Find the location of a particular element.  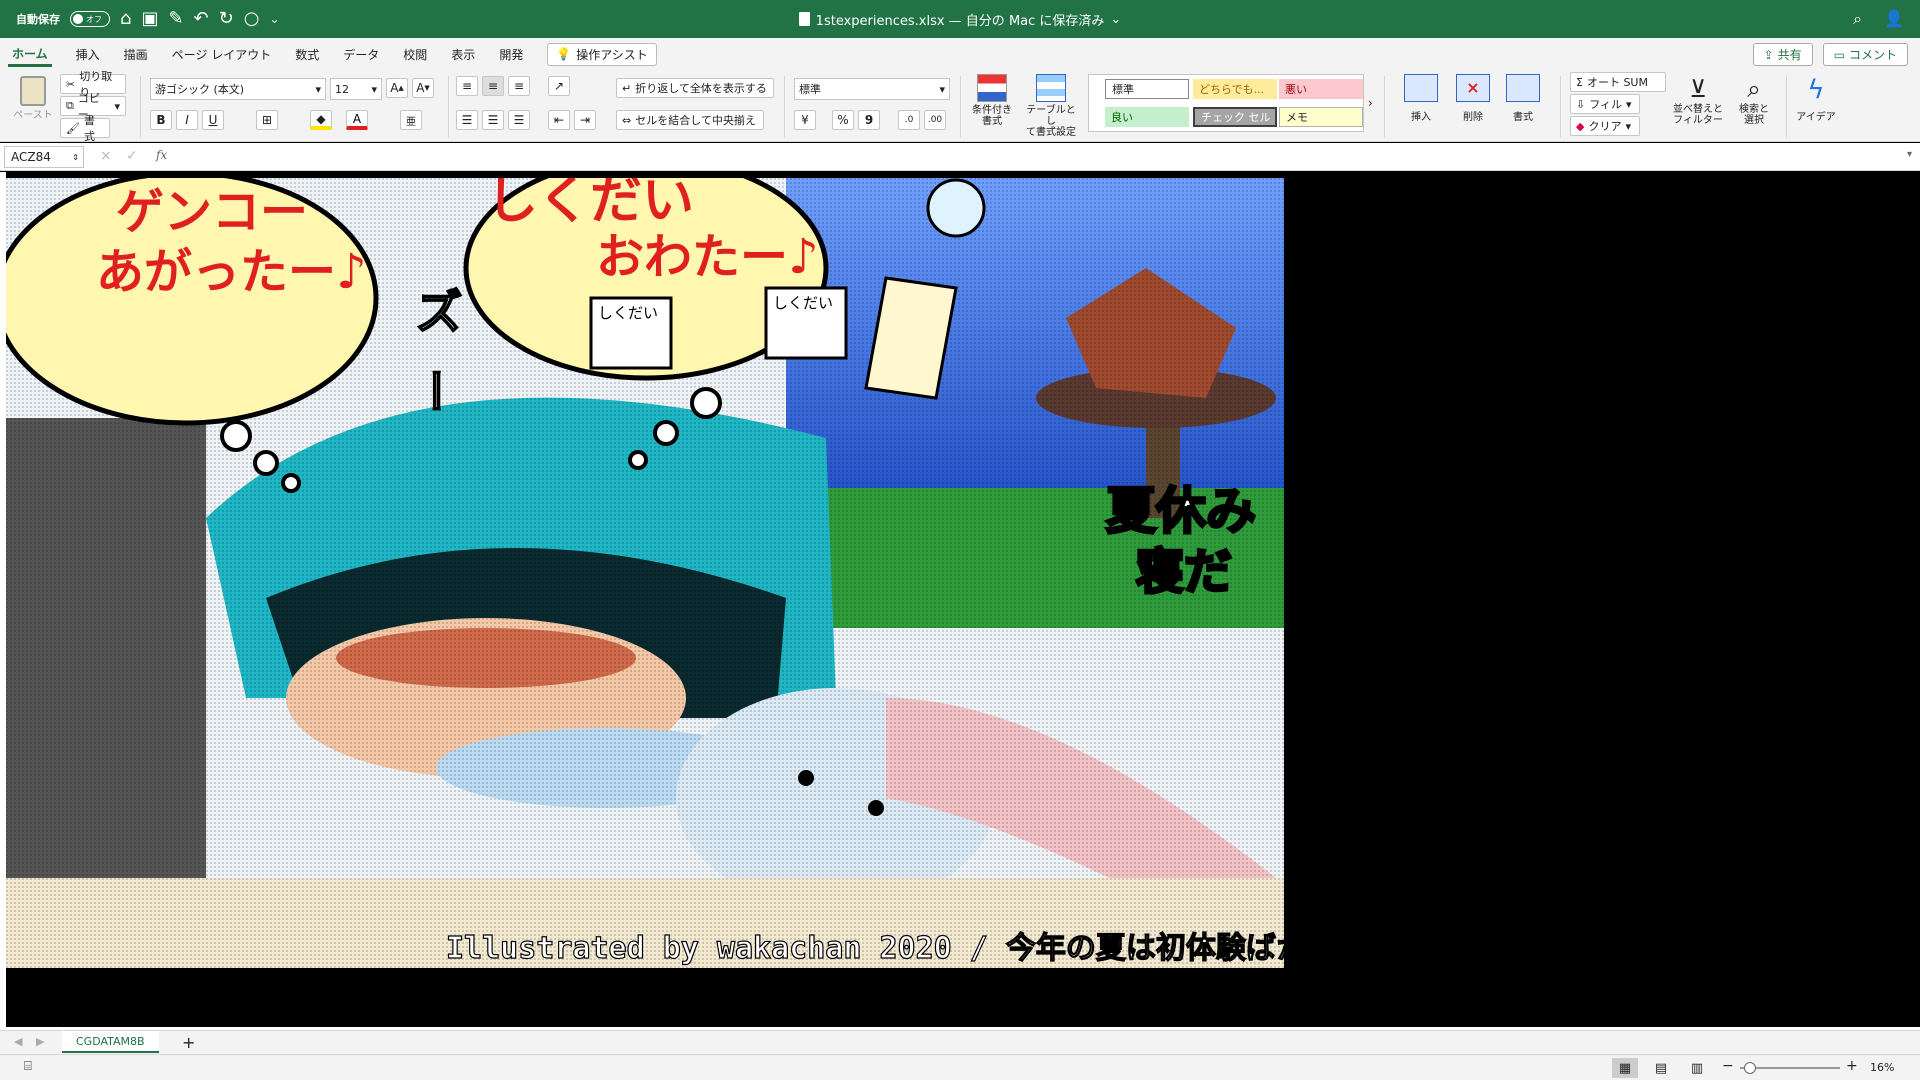

style-memo: メモ is located at coordinates (1321, 117).